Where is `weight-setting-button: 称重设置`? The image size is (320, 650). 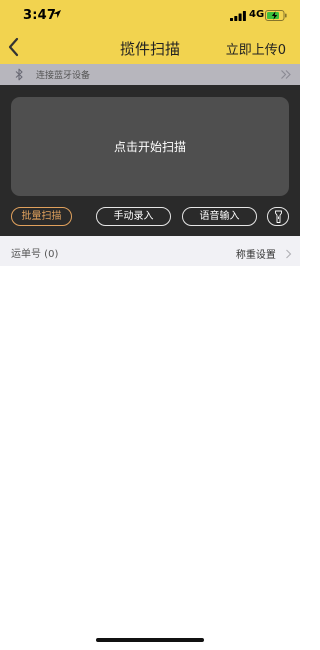
weight-setting-button: 称重设置 is located at coordinates (263, 252).